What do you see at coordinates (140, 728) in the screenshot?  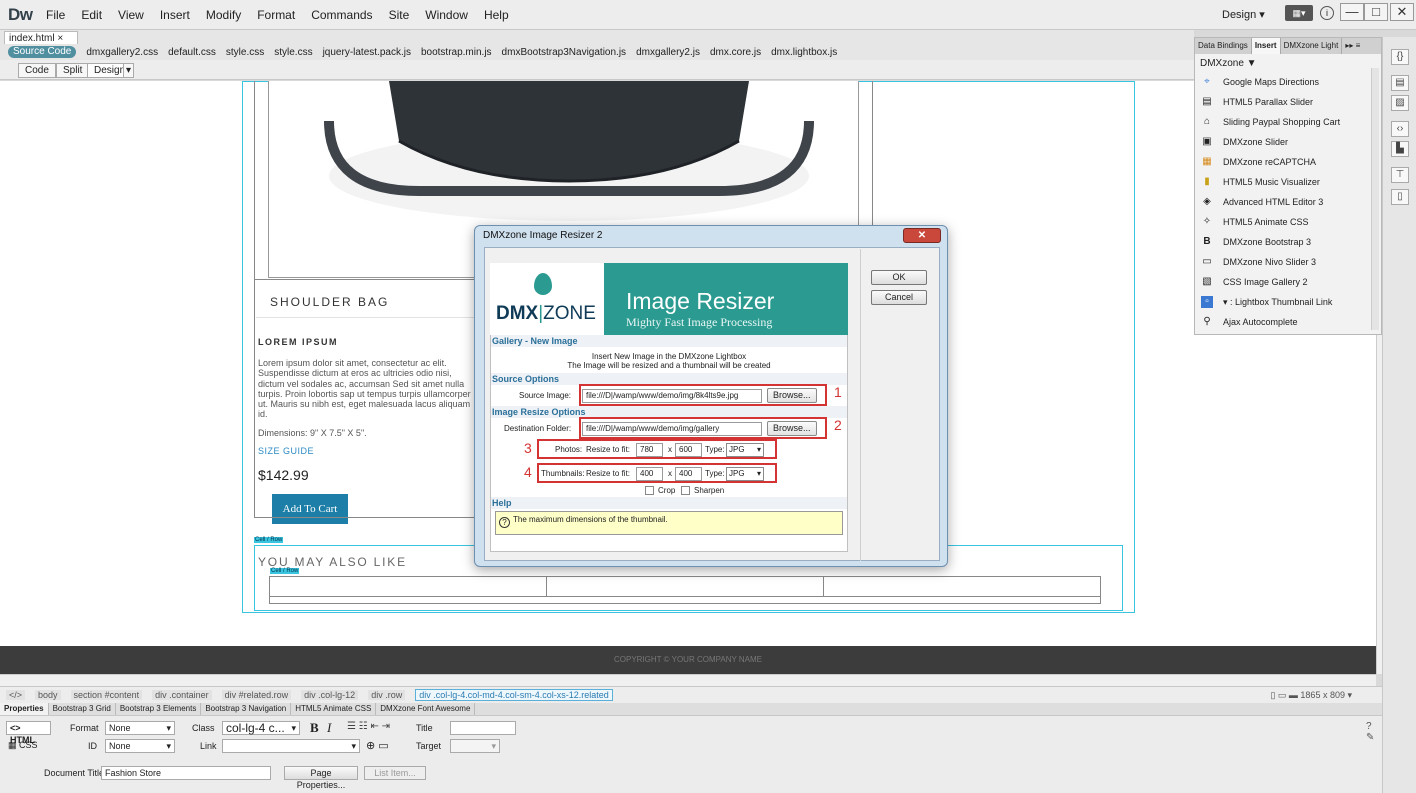 I see `format-select: None ▾` at bounding box center [140, 728].